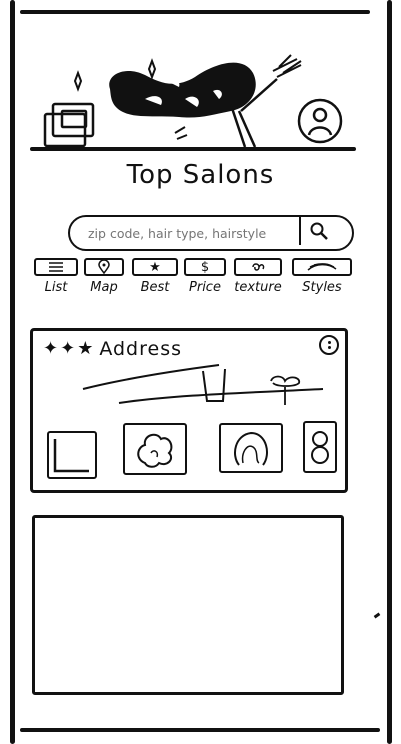  I want to click on frame-right-border, so click(389, 372).